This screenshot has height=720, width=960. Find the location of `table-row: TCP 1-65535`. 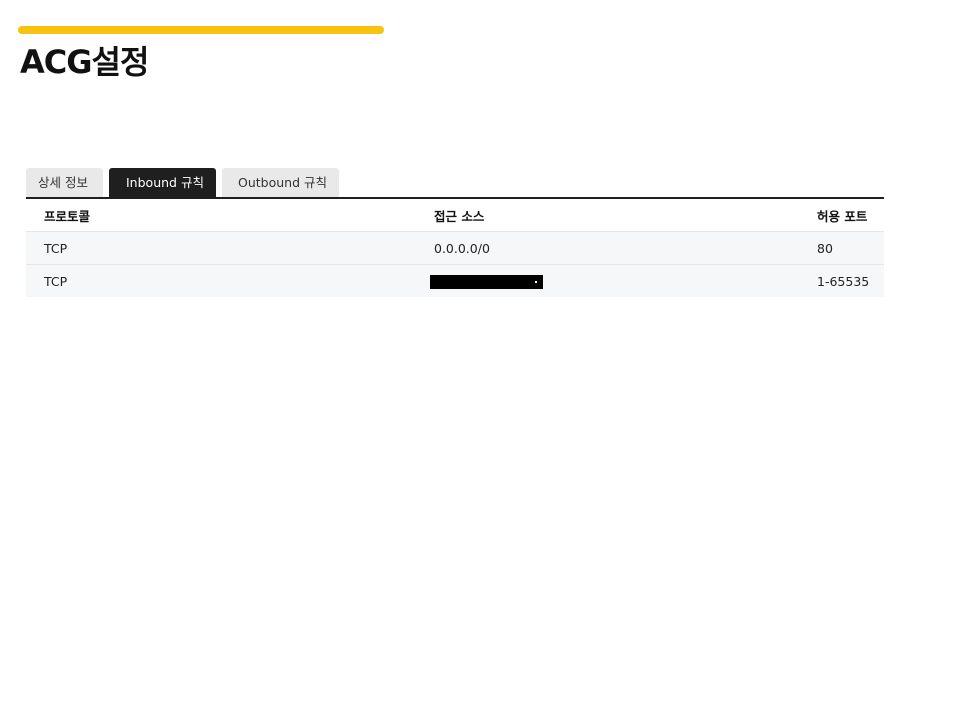

table-row: TCP 1-65535 is located at coordinates (455, 280).